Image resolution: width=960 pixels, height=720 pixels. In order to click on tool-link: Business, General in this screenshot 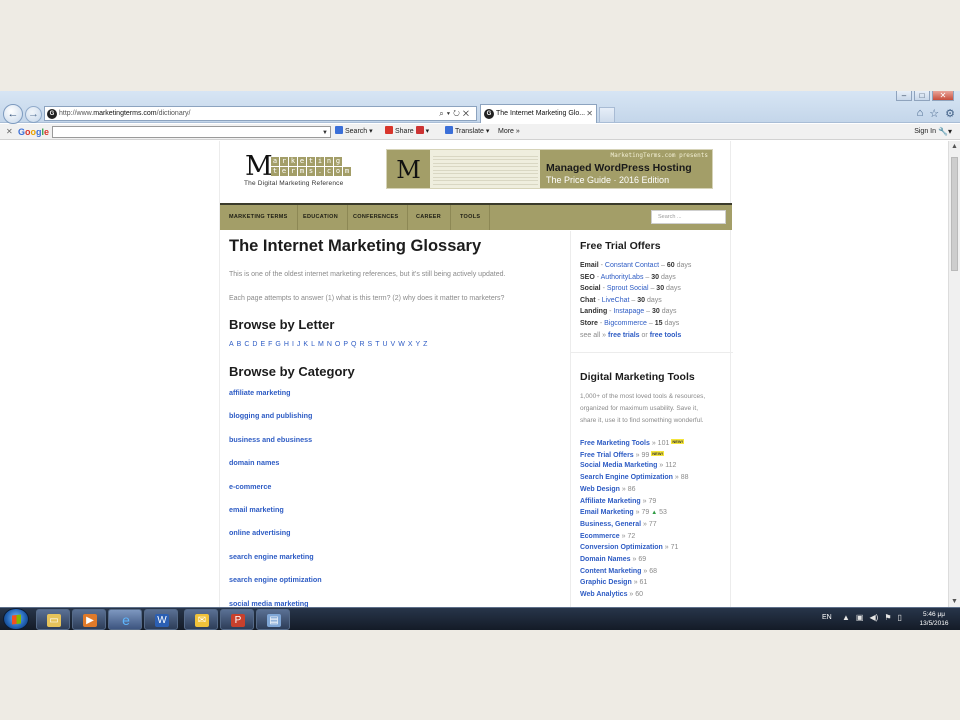, I will do `click(610, 524)`.